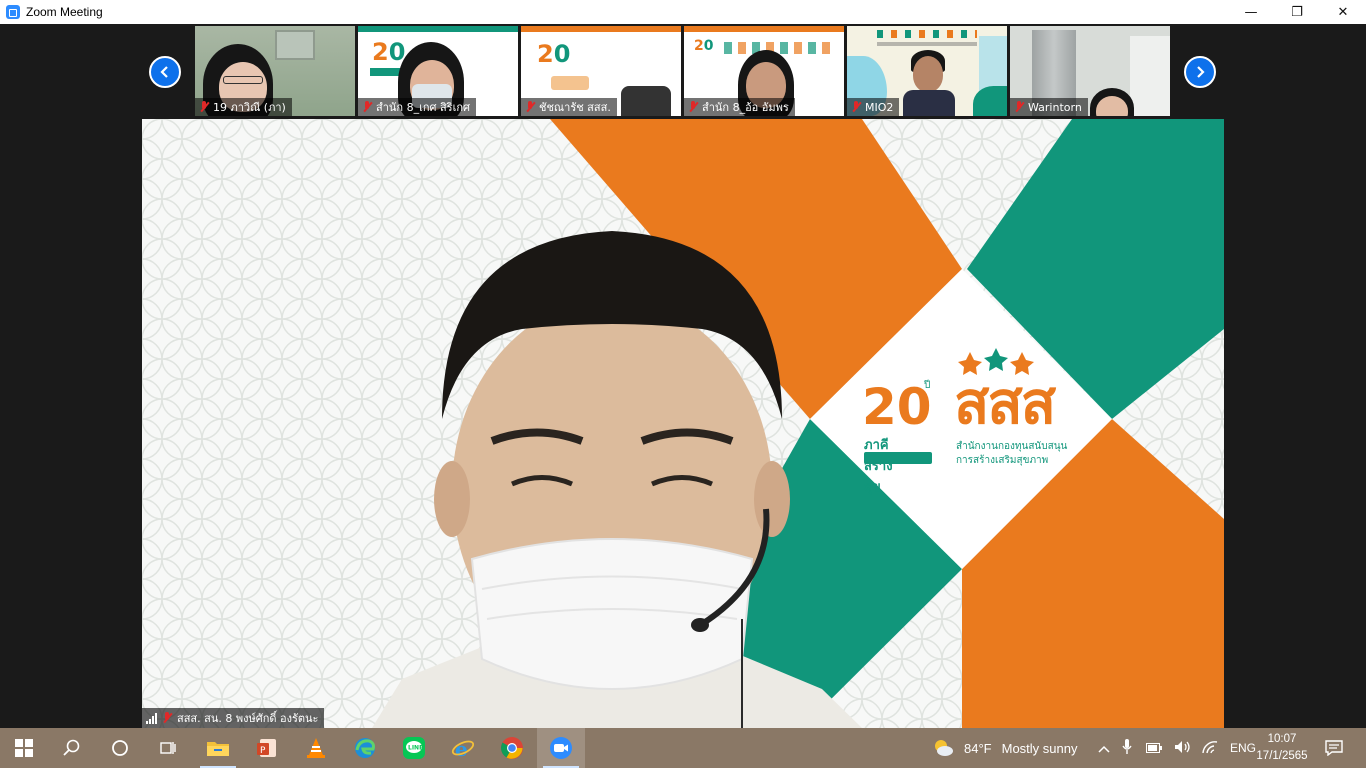  I want to click on search-button, so click(72, 748).